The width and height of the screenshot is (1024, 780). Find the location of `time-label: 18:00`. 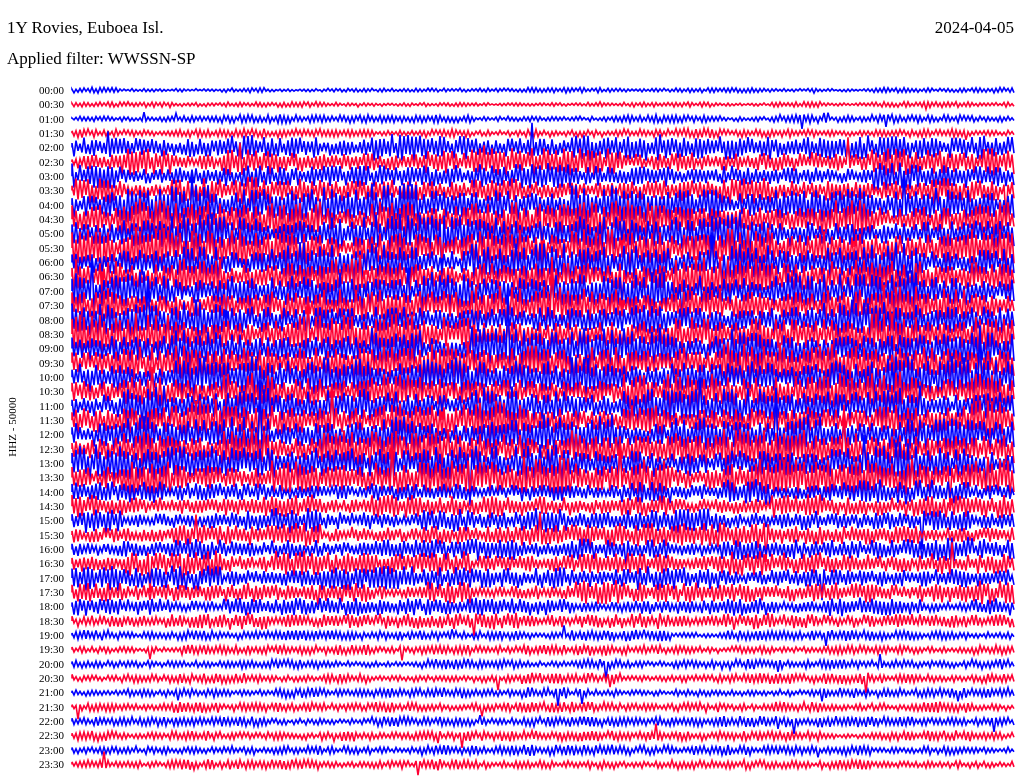

time-label: 18:00 is located at coordinates (50, 606).